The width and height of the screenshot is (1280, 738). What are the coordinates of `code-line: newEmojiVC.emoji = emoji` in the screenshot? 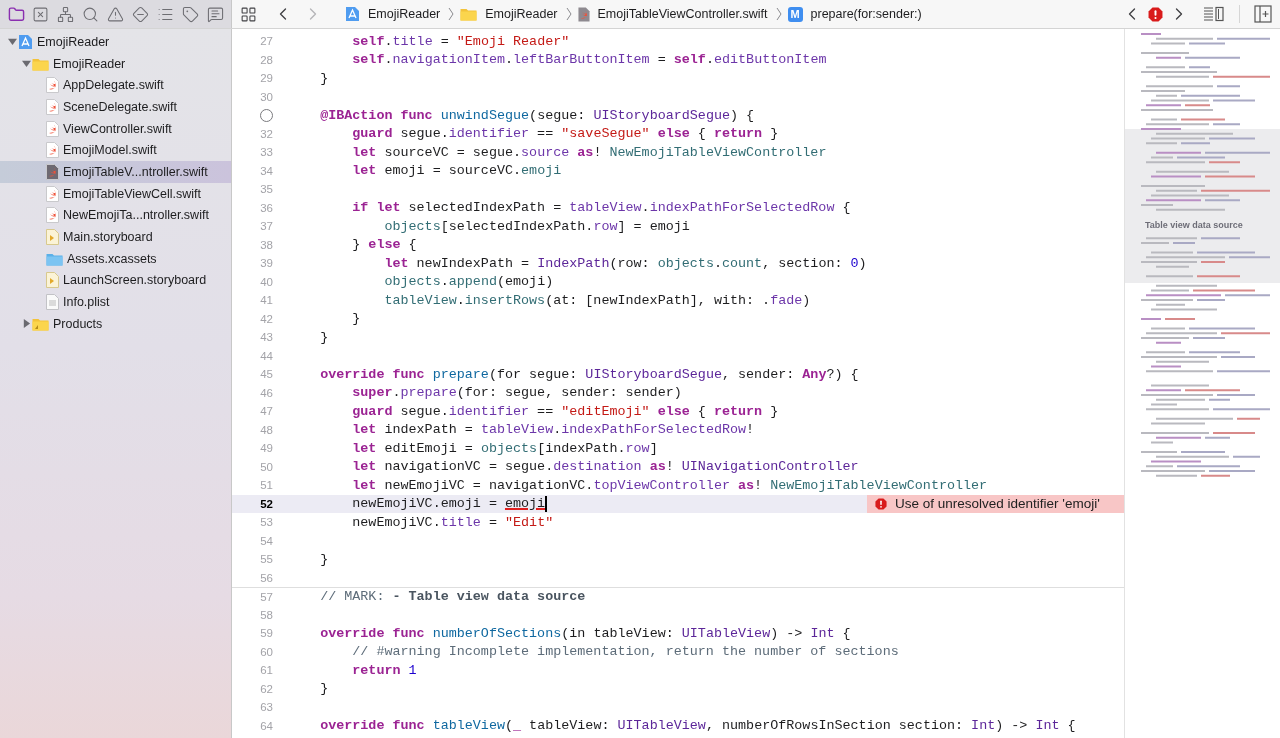 It's located at (448, 504).